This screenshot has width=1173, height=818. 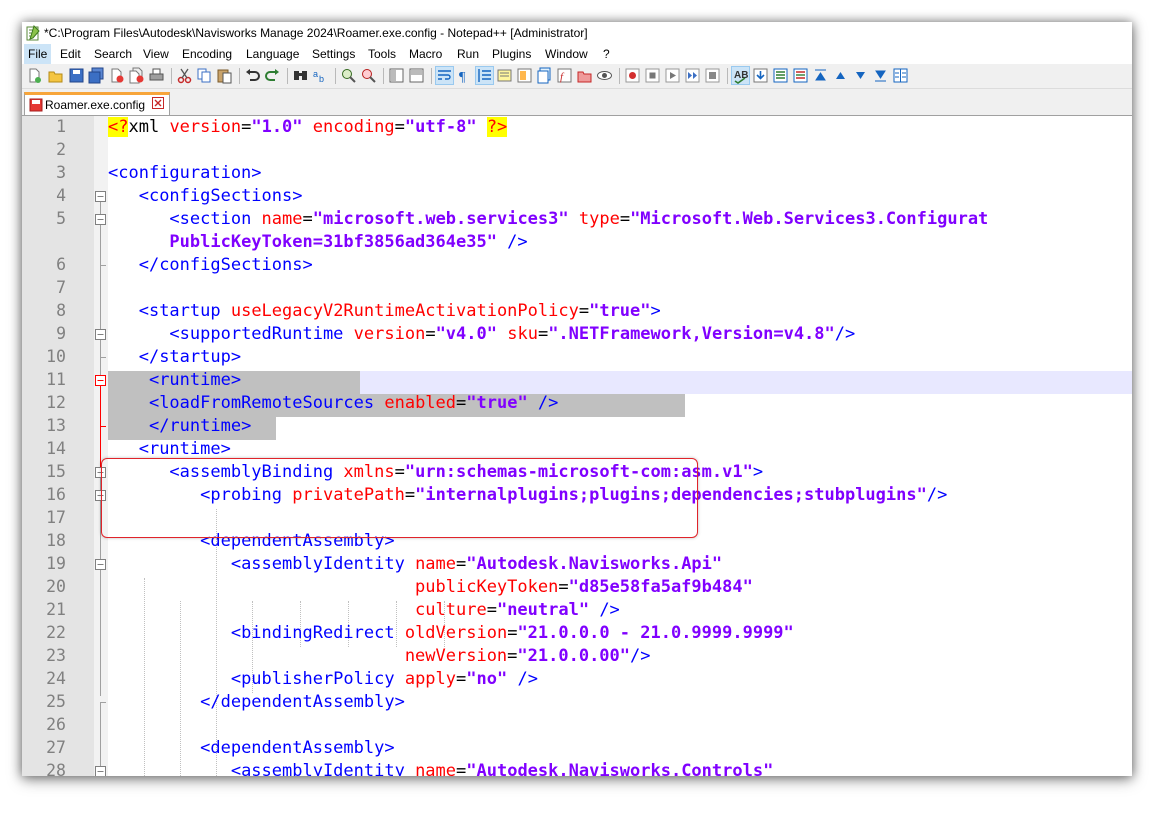 I want to click on record-macro-icon, so click(x=632, y=75).